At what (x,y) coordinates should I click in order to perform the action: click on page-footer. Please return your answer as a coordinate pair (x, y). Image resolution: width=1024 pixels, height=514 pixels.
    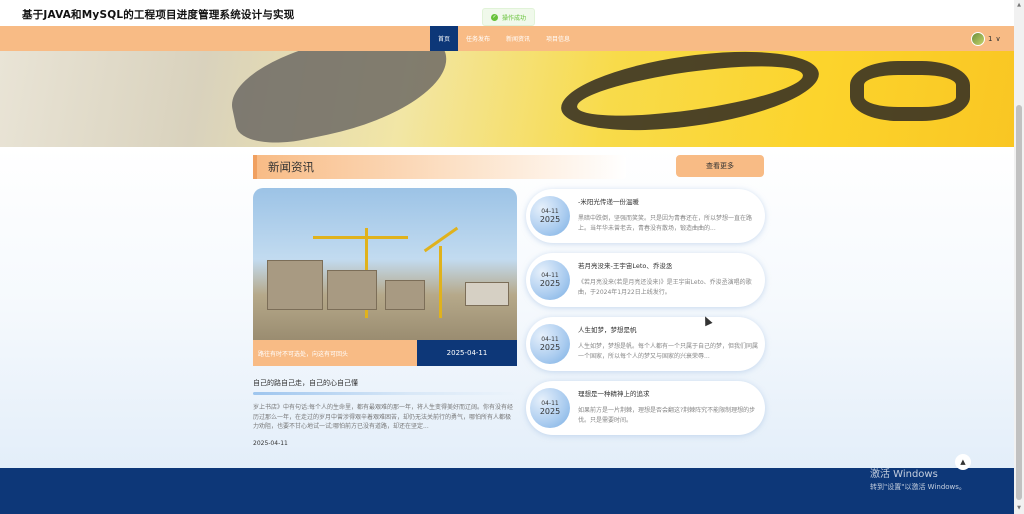
    Looking at the image, I should click on (507, 491).